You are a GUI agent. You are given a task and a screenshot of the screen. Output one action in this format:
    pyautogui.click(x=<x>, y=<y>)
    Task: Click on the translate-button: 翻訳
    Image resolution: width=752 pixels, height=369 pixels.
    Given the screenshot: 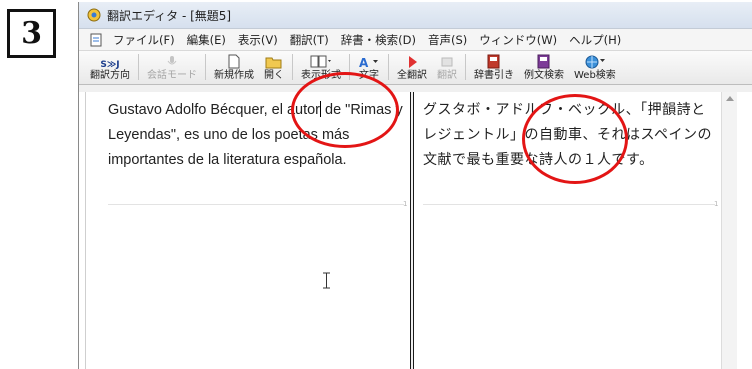 What is the action you would take?
    pyautogui.click(x=447, y=67)
    